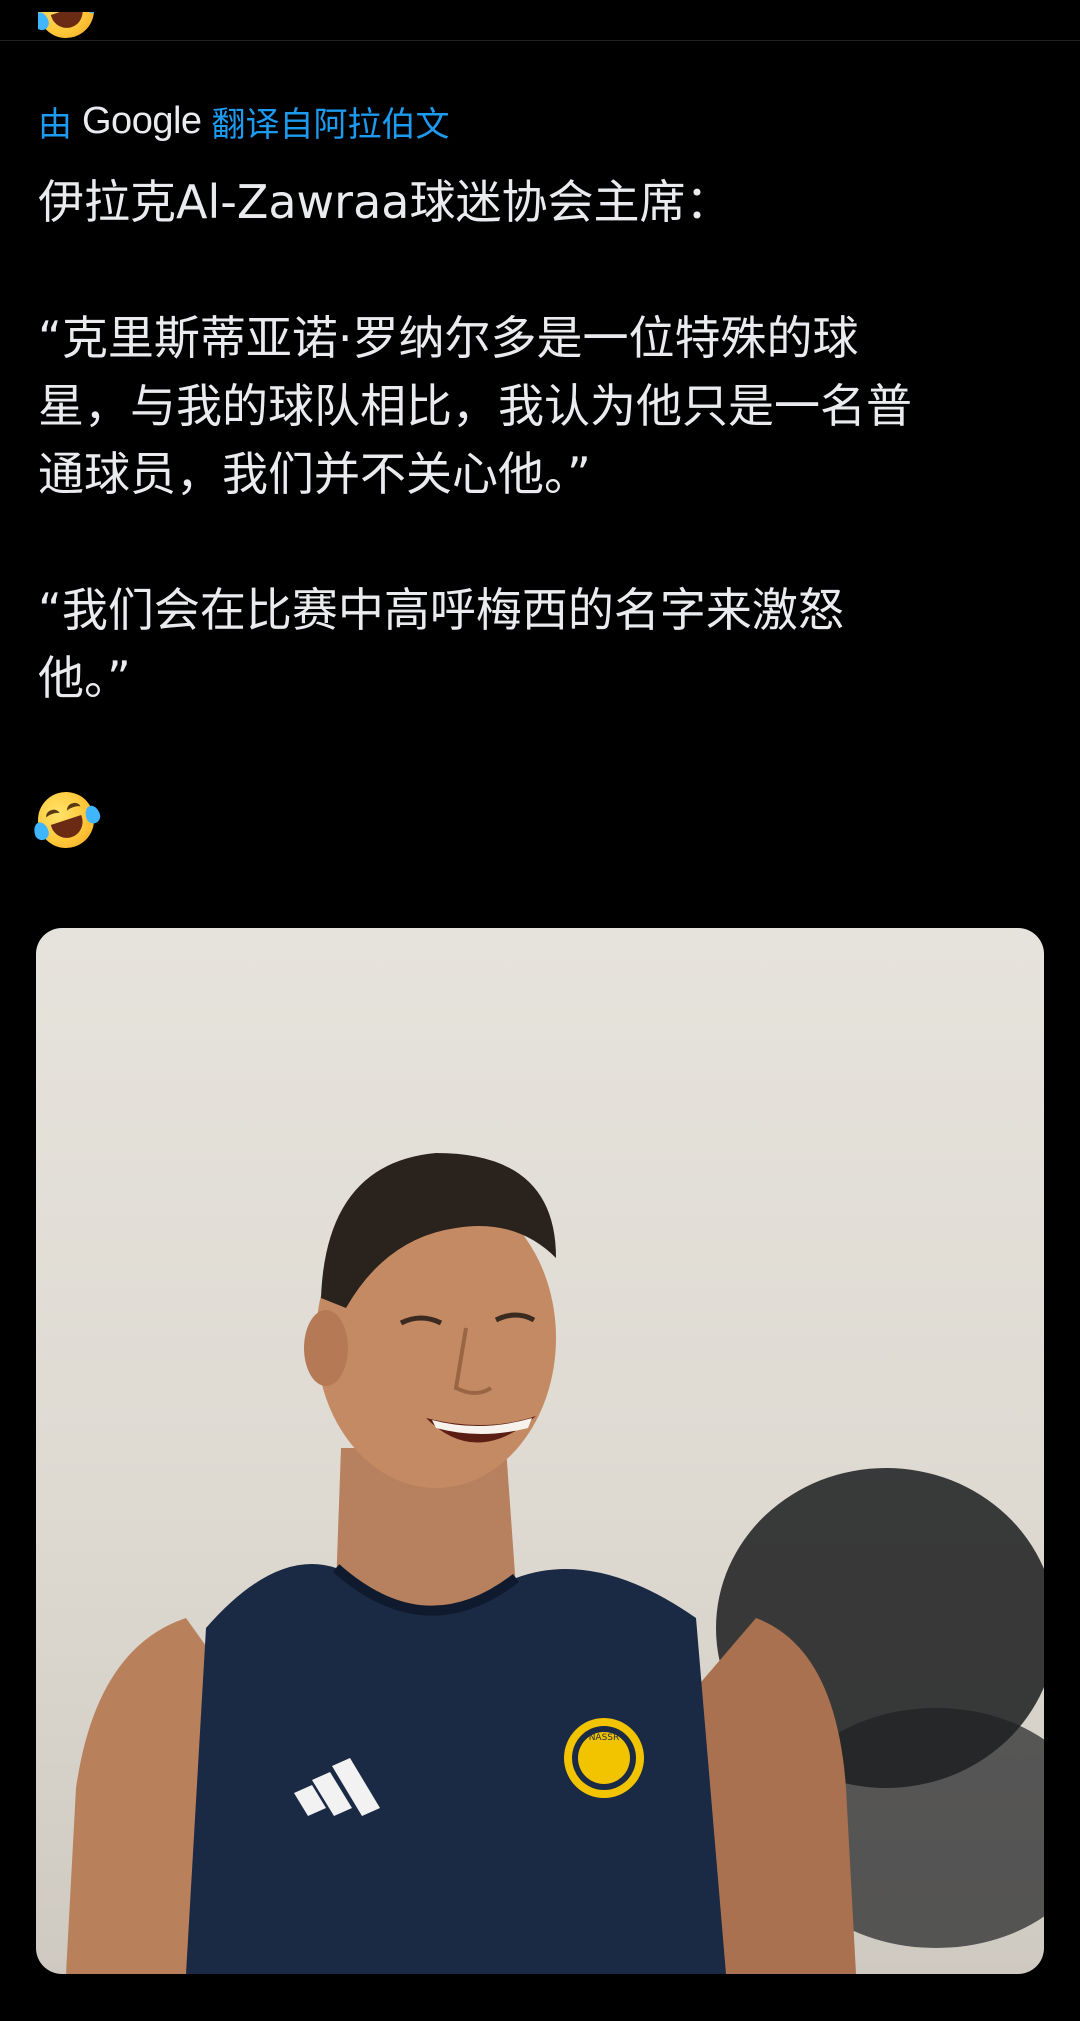 This screenshot has height=2021, width=1080. What do you see at coordinates (604, 1738) in the screenshot?
I see `club-badge-text: NASSR` at bounding box center [604, 1738].